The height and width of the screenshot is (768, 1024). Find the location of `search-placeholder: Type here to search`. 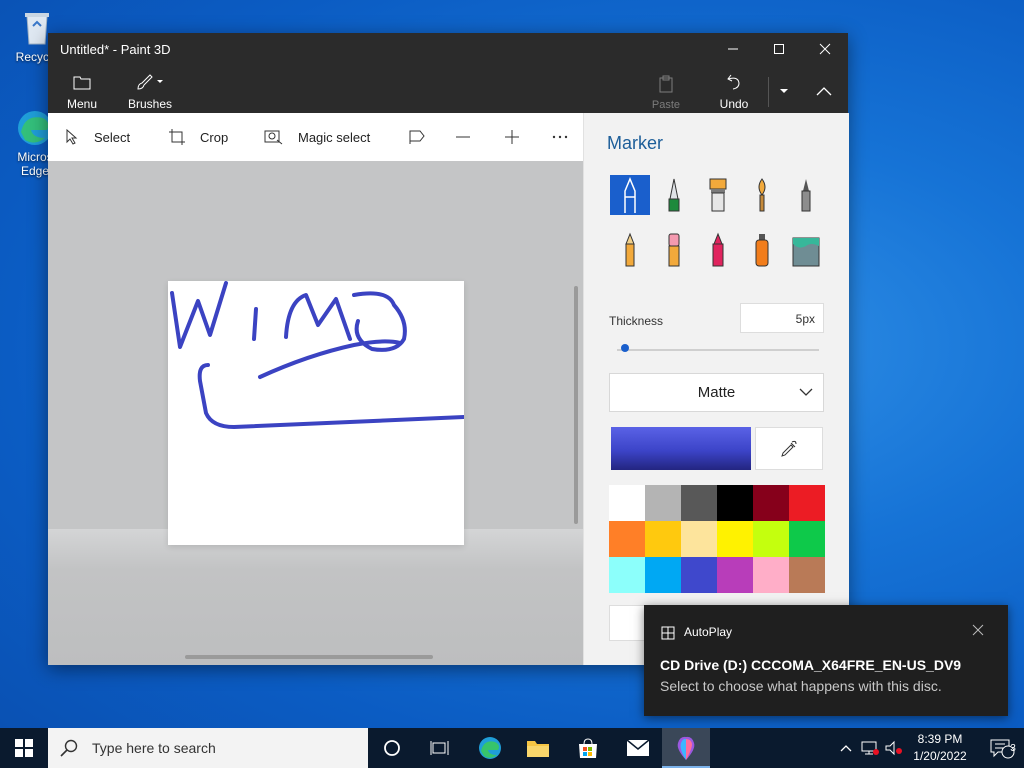

search-placeholder: Type here to search is located at coordinates (154, 748).